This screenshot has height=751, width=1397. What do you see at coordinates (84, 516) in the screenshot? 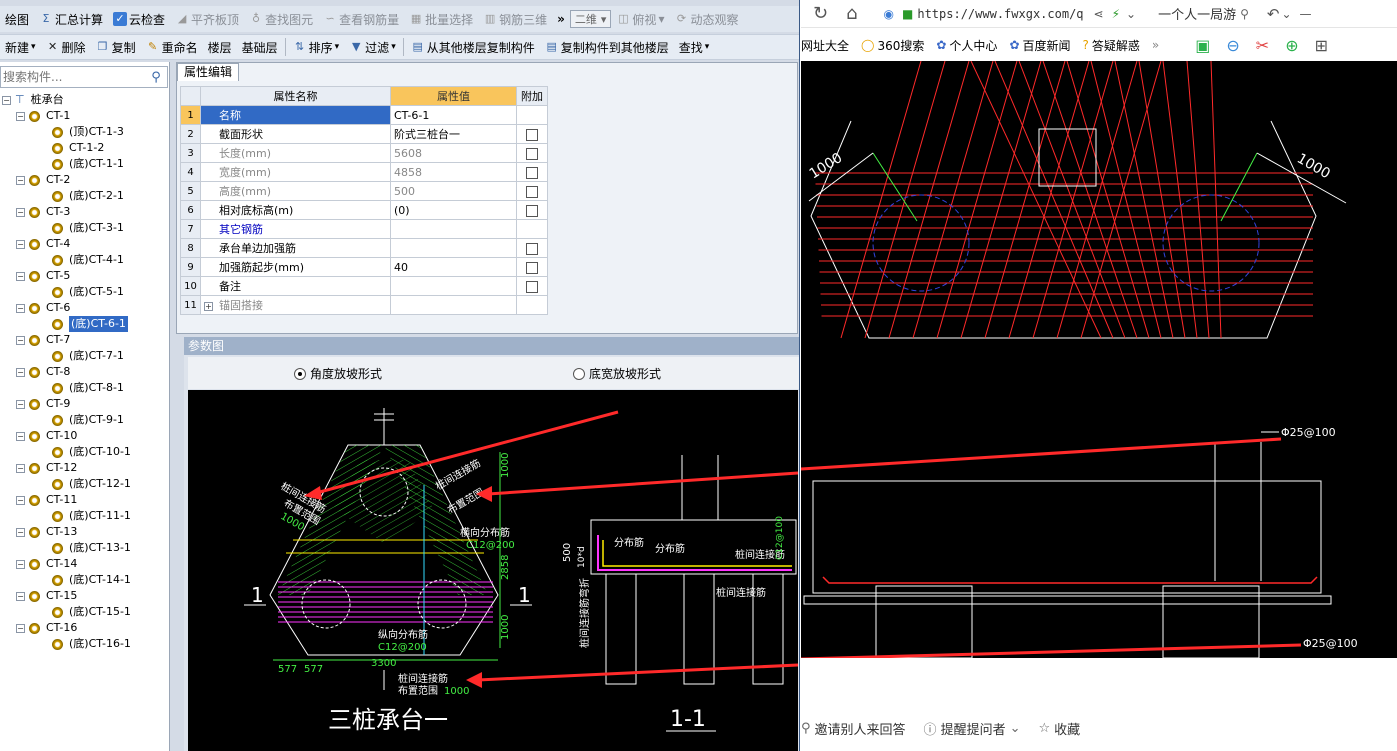
I see `tree-item: (底)CT-11-1` at bounding box center [84, 516].